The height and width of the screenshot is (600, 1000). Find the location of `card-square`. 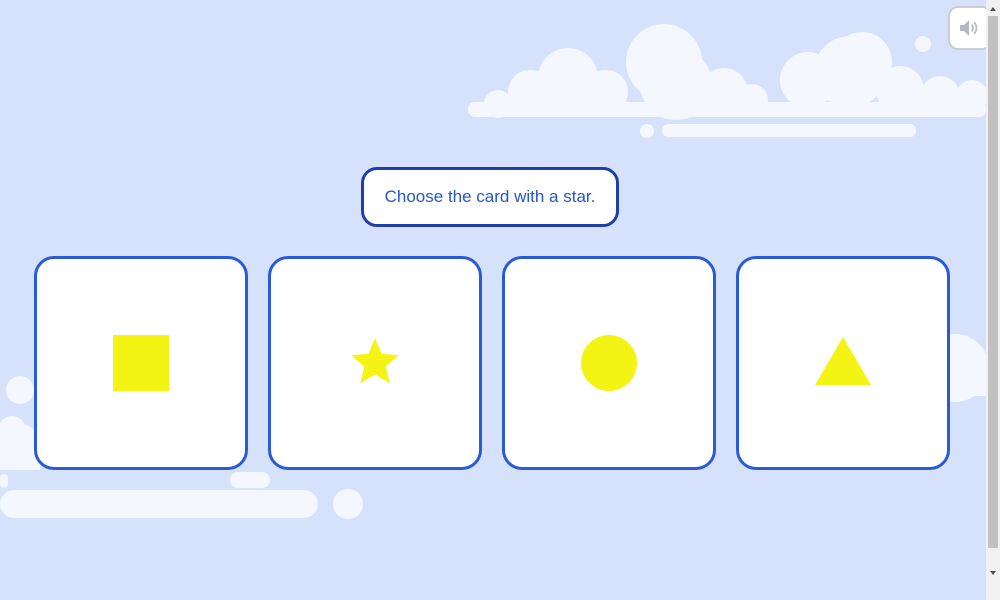

card-square is located at coordinates (141, 363).